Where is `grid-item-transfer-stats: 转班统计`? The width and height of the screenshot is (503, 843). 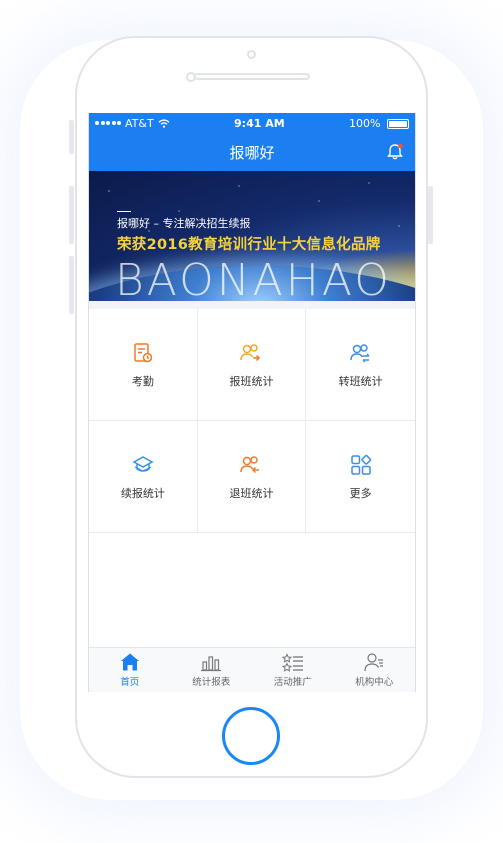
grid-item-transfer-stats: 转班统计 is located at coordinates (360, 365).